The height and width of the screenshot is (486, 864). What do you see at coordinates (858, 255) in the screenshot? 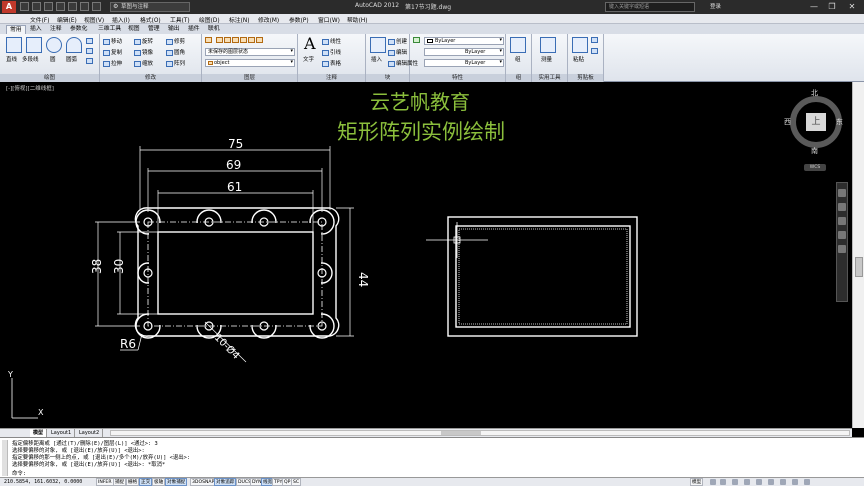
I see `vertical-scrollbar` at bounding box center [858, 255].